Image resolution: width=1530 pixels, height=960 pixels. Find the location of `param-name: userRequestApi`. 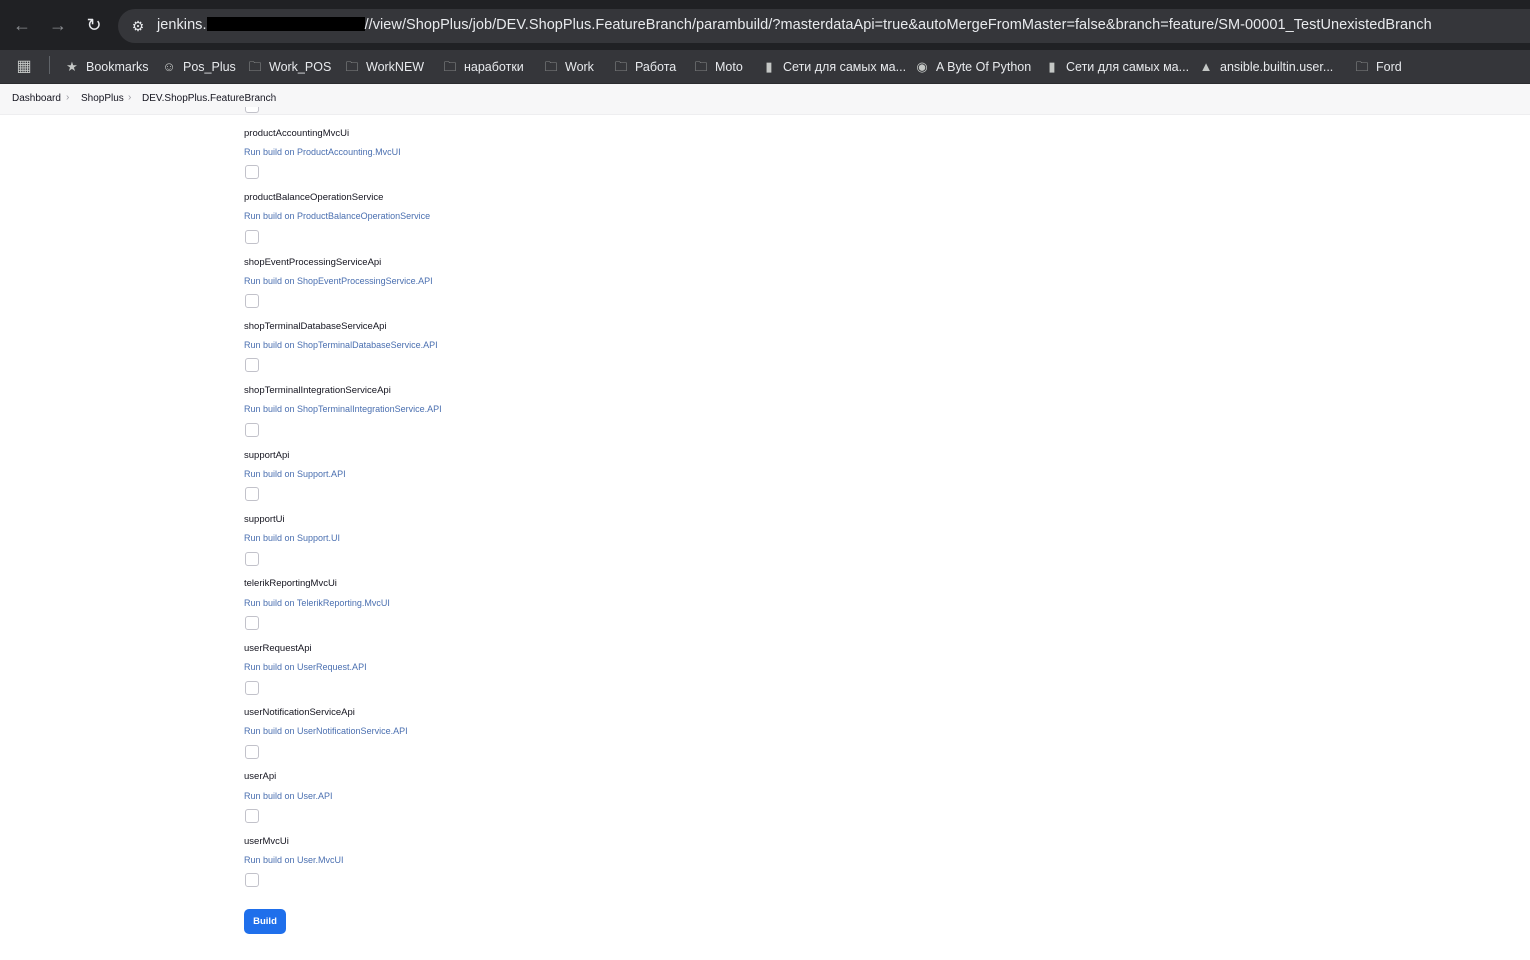

param-name: userRequestApi is located at coordinates (278, 648).